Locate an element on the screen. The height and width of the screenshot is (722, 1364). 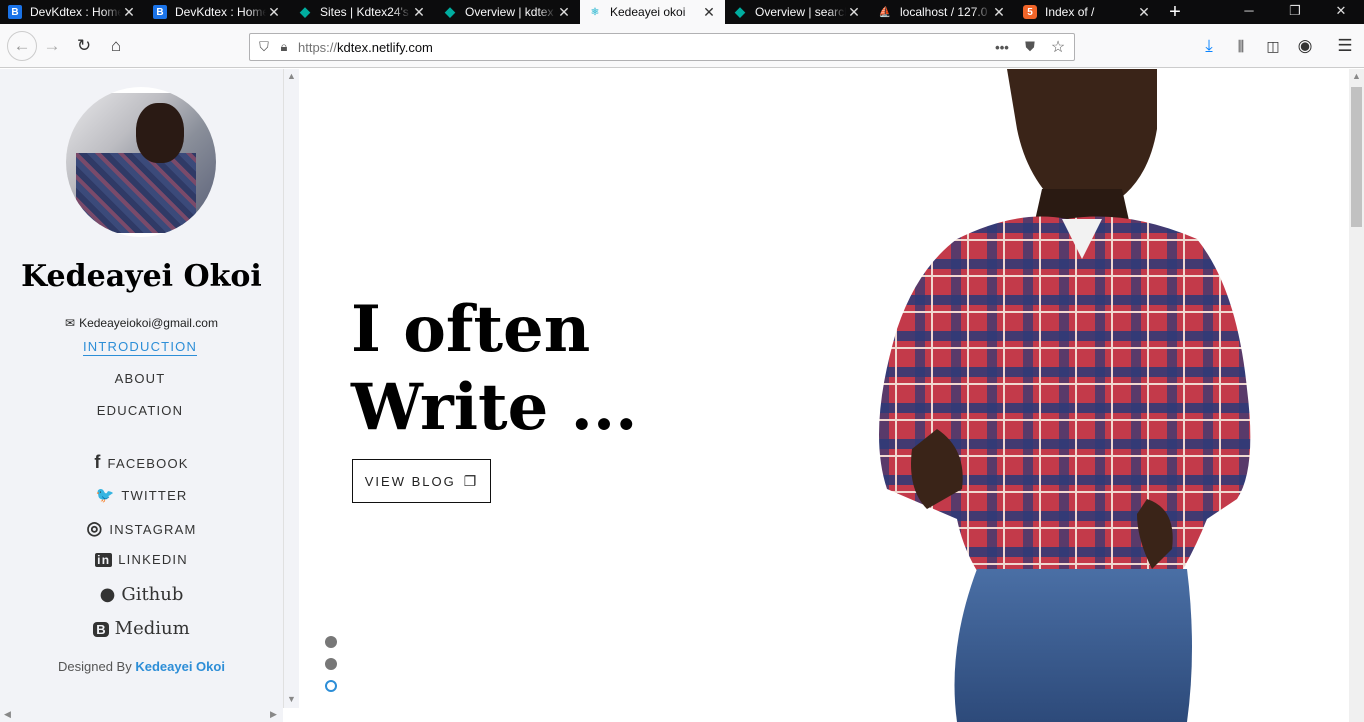
browser-tab: ⛵ localhost / 127.0 ✕ is located at coordinates (942, 12).